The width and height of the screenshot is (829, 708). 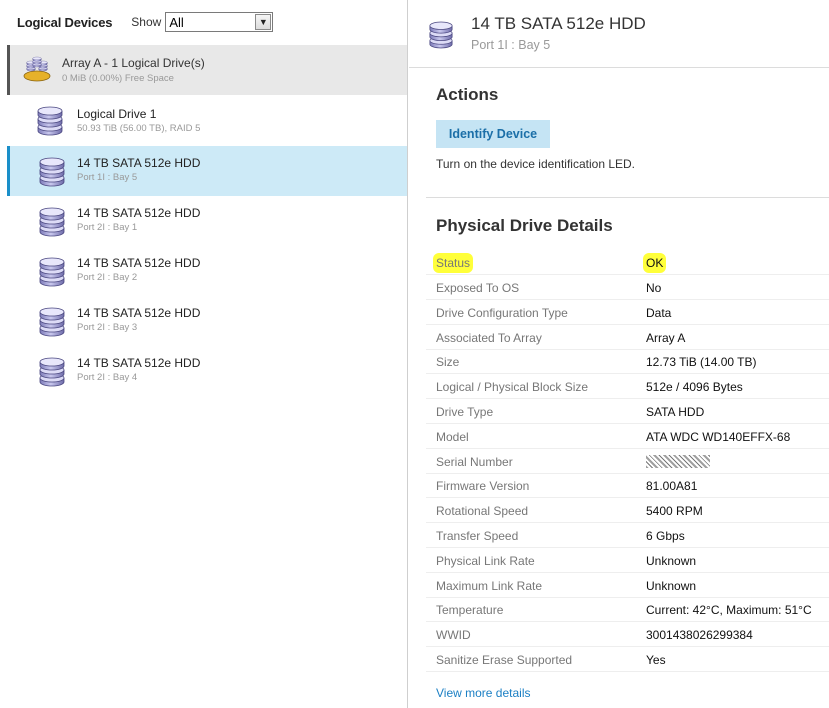 What do you see at coordinates (453, 263) in the screenshot?
I see `detail-key: Status` at bounding box center [453, 263].